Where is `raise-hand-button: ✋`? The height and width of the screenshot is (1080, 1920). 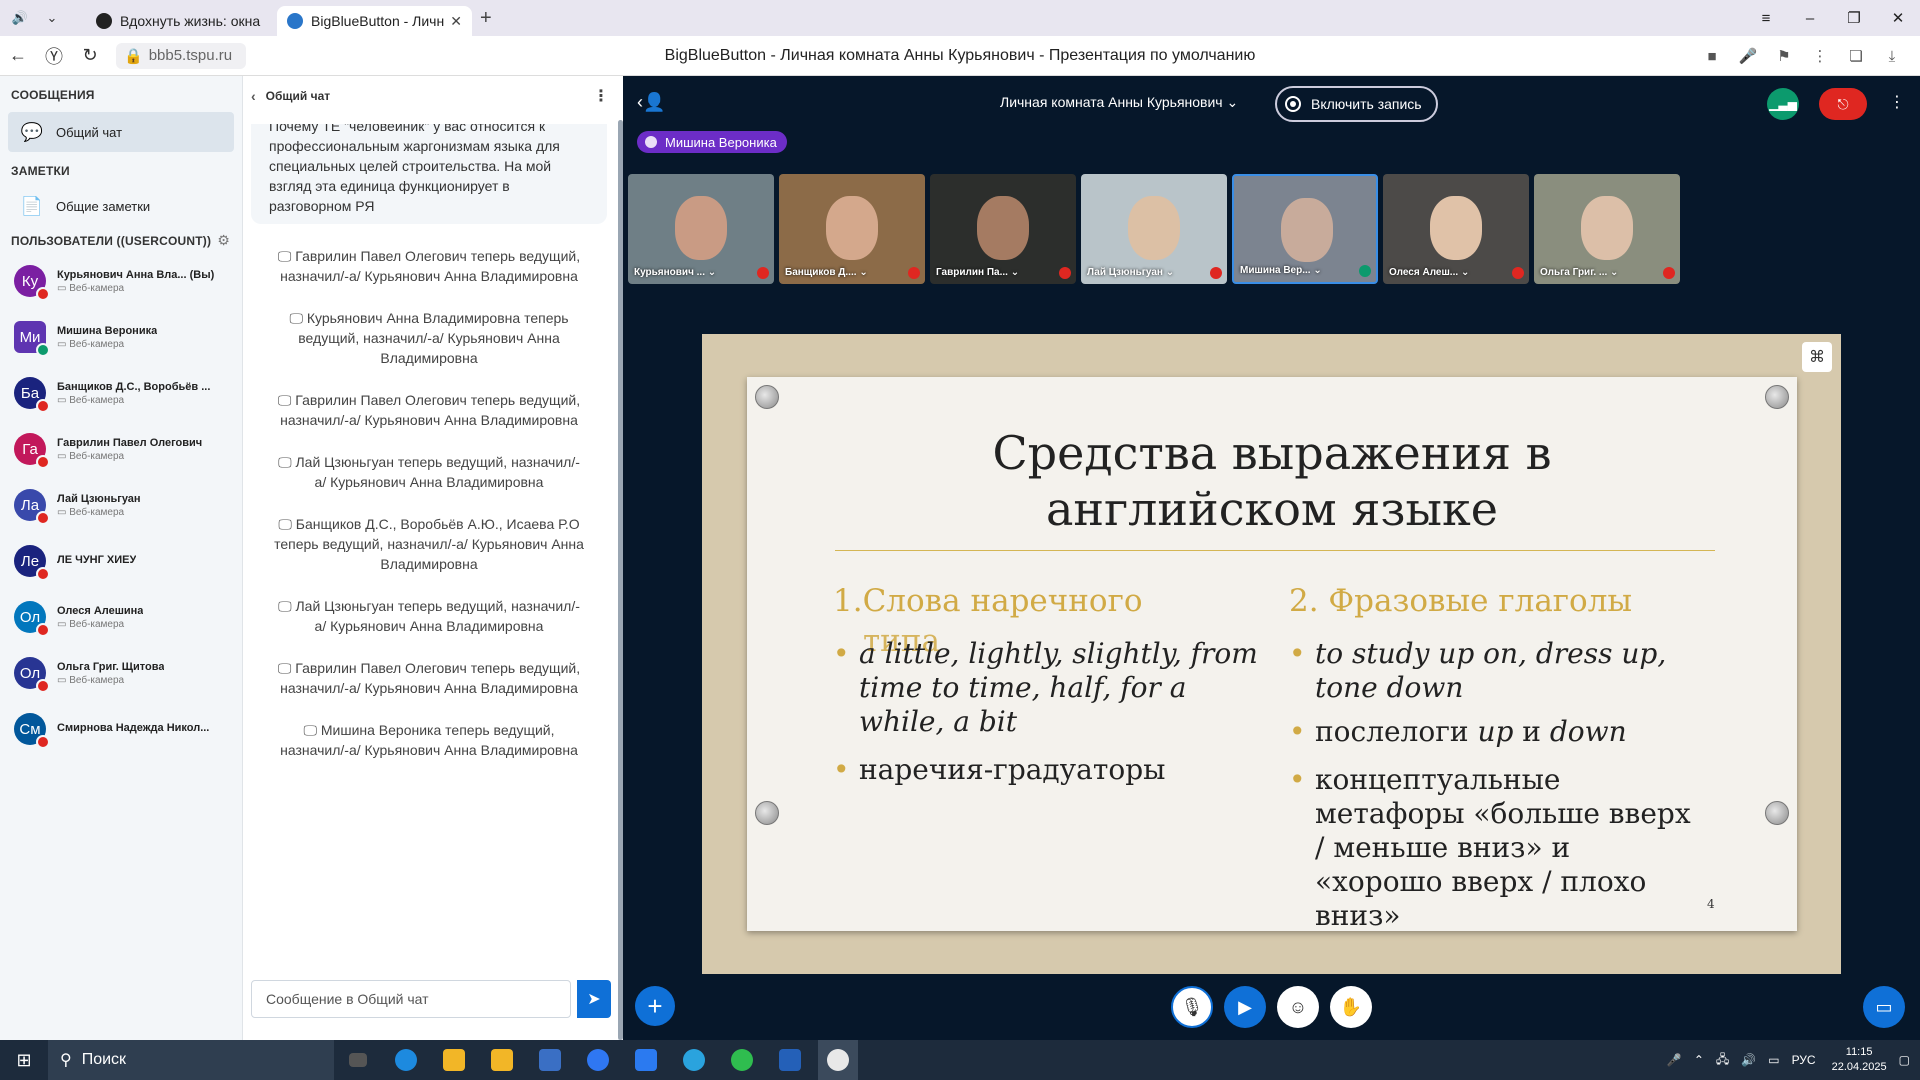
raise-hand-button: ✋ is located at coordinates (1351, 1007).